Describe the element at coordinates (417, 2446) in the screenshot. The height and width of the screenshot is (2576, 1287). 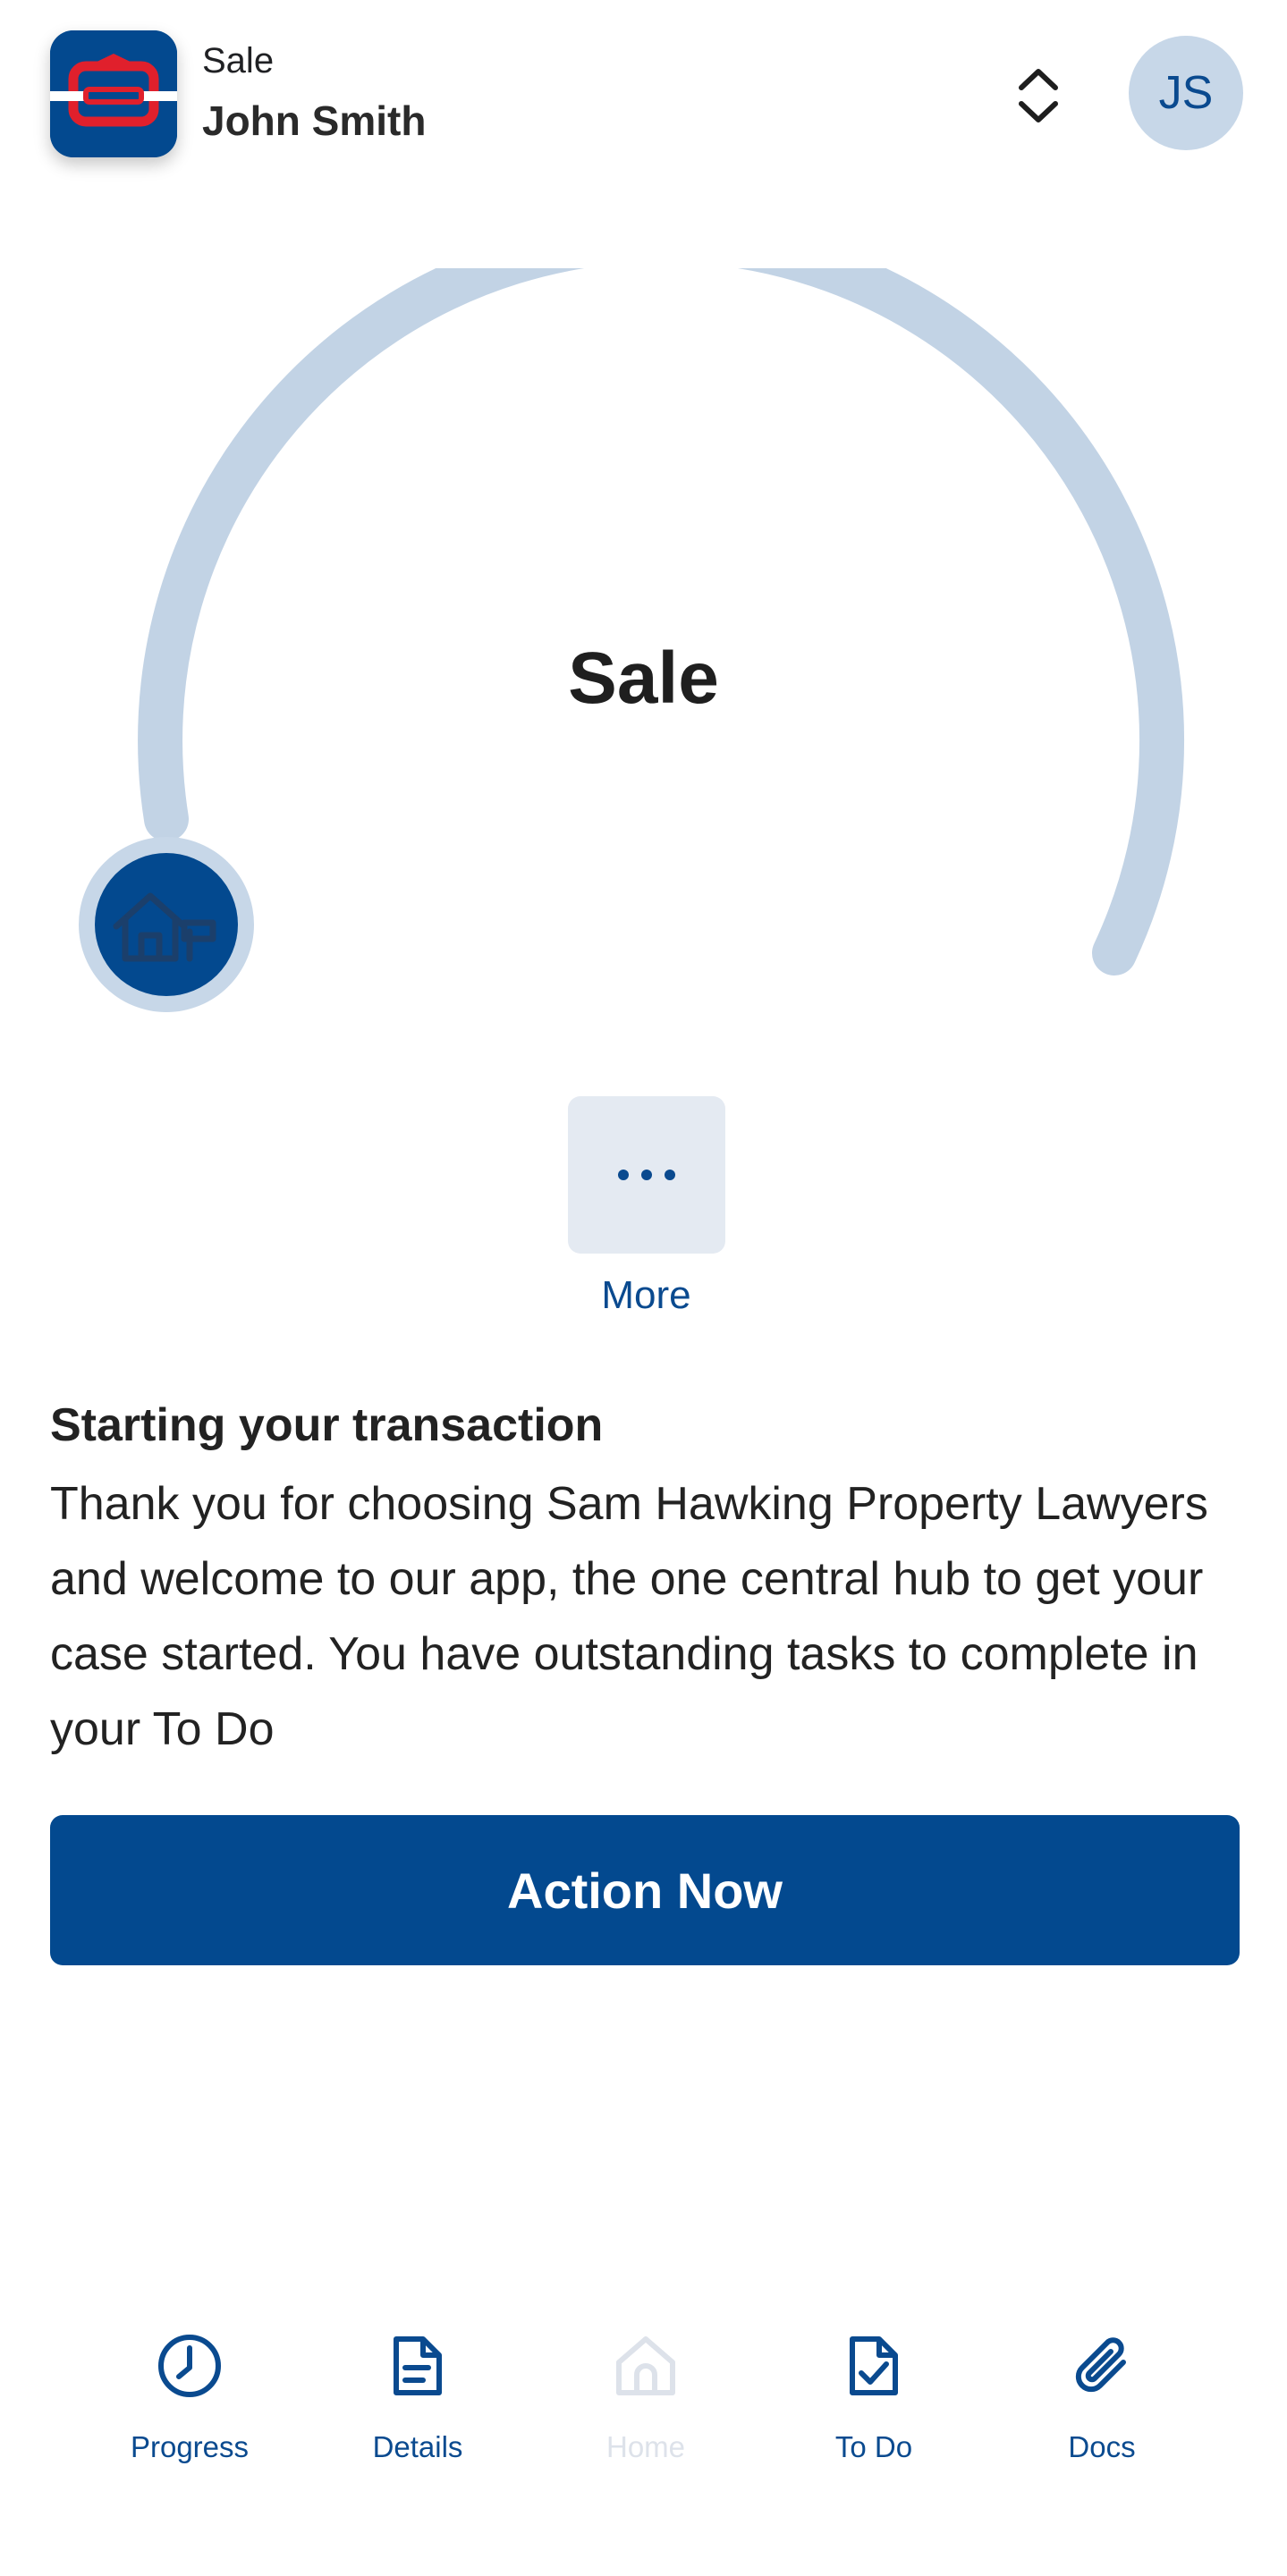
I see `nav-label-details: Details` at that location.